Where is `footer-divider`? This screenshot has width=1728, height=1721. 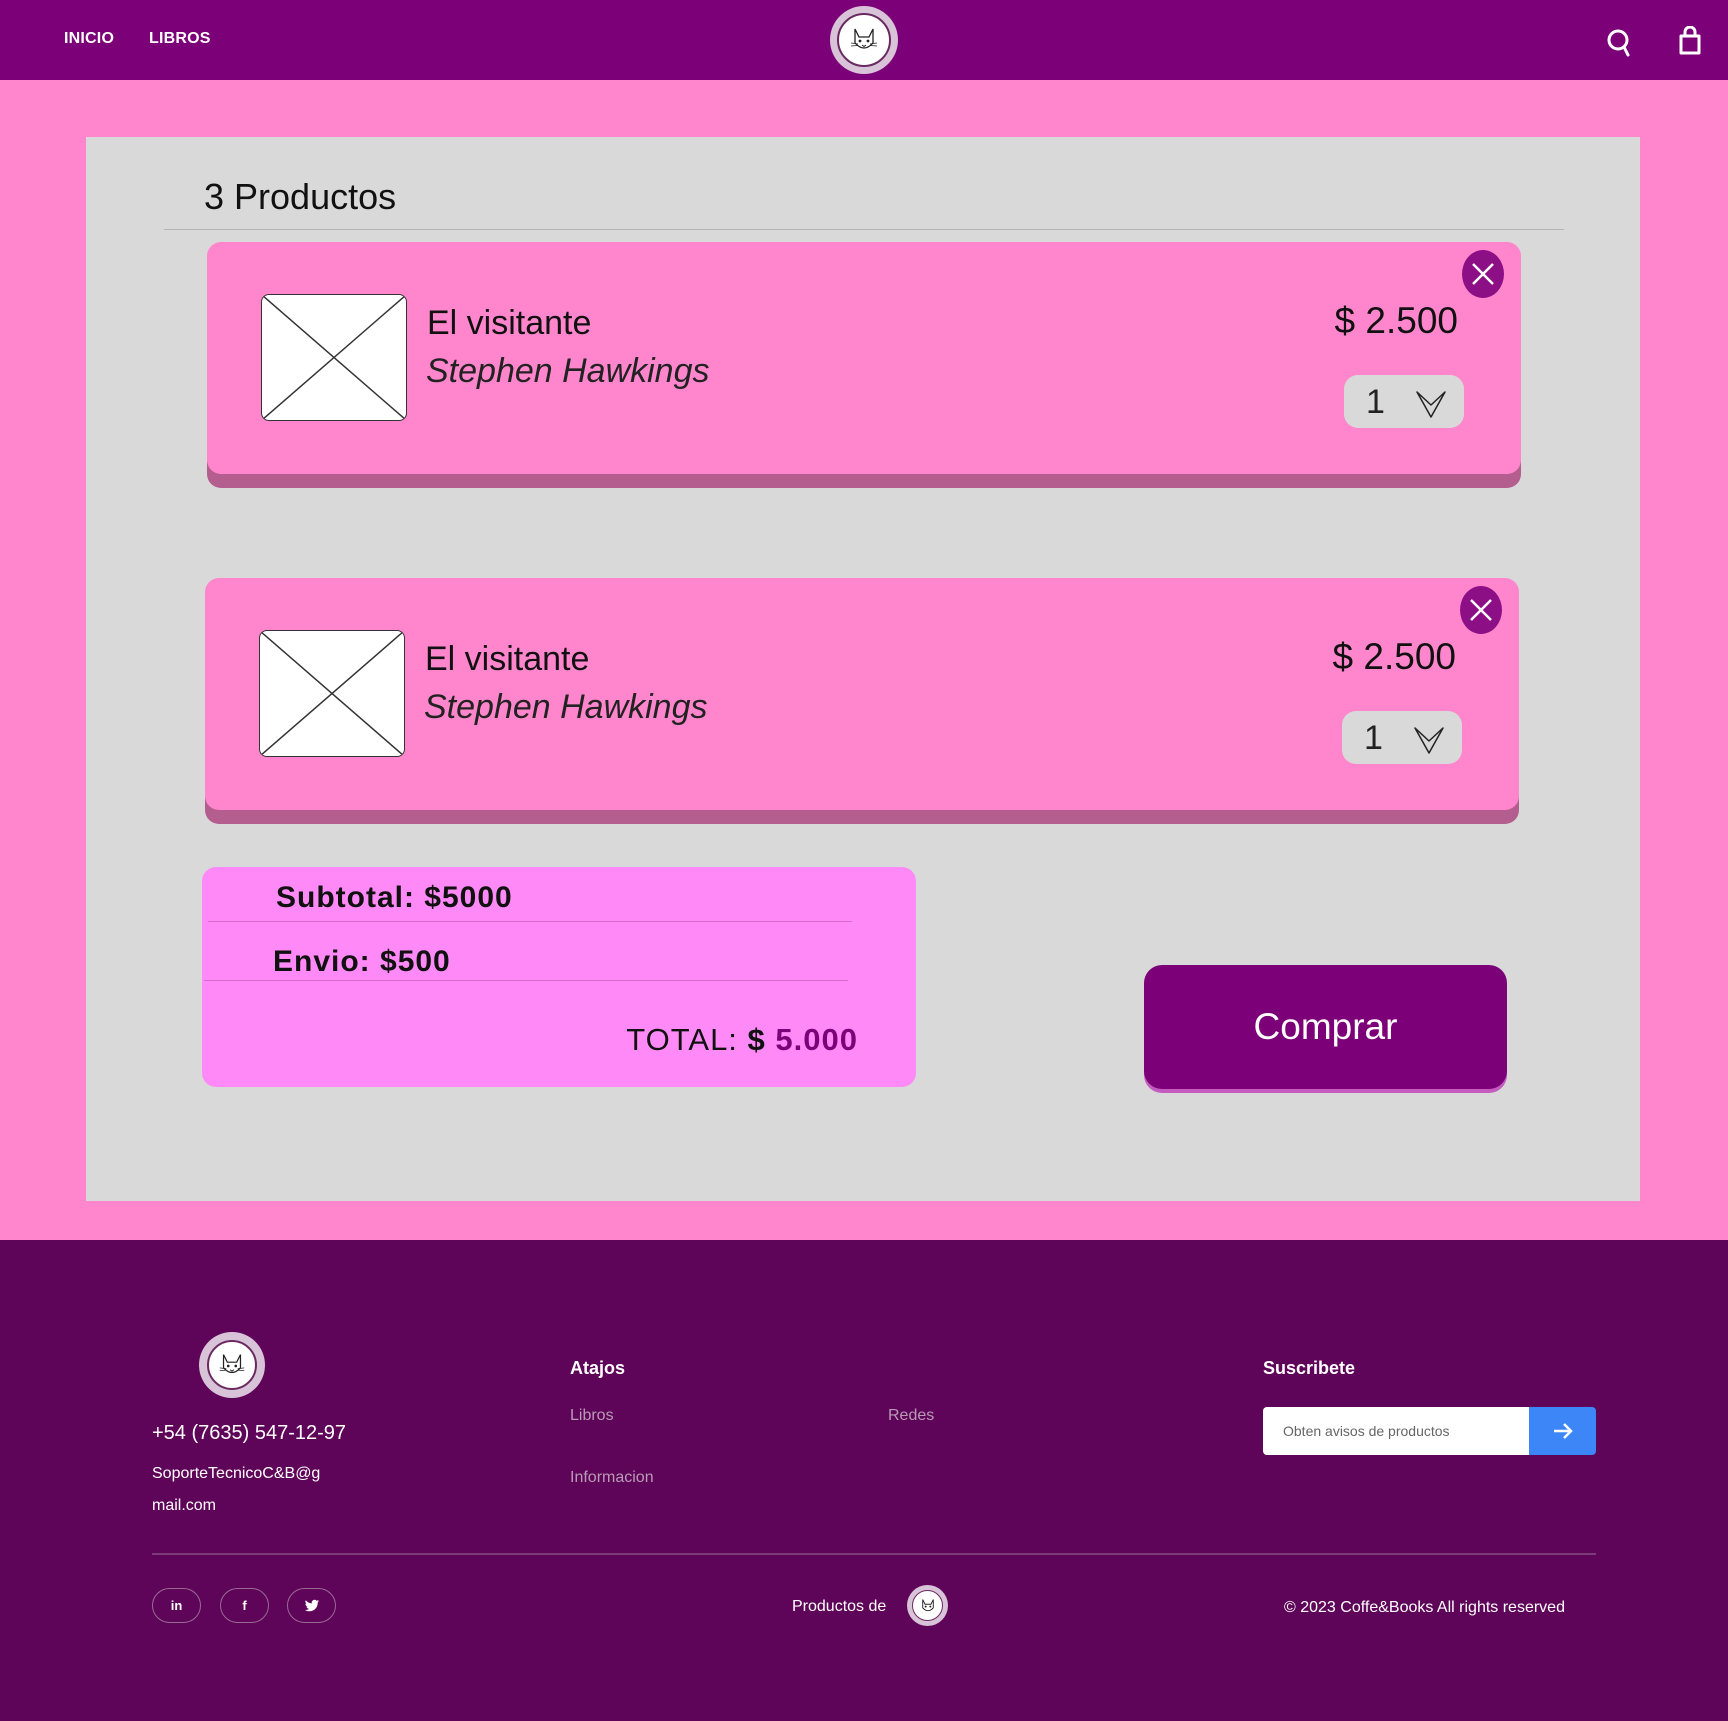
footer-divider is located at coordinates (874, 1554).